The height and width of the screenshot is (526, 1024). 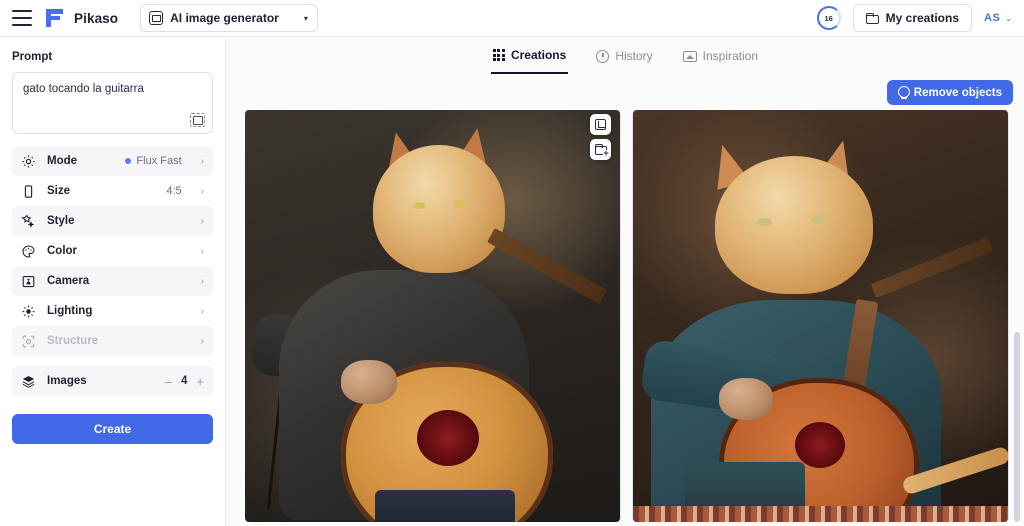 I want to click on account-menu: AS ⌄, so click(x=998, y=18).